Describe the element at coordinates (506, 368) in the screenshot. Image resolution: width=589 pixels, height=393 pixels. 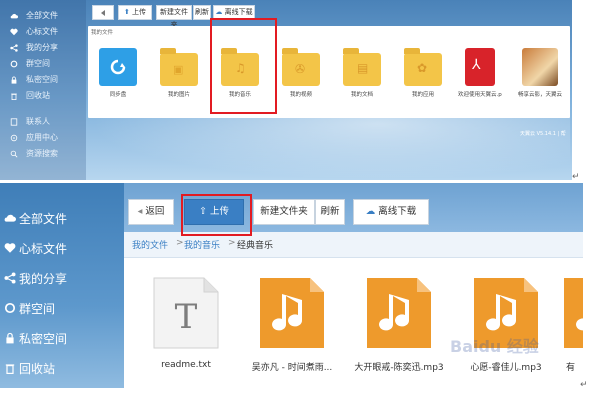
I see `file-name: 心愿-睿佳儿.mp3` at that location.